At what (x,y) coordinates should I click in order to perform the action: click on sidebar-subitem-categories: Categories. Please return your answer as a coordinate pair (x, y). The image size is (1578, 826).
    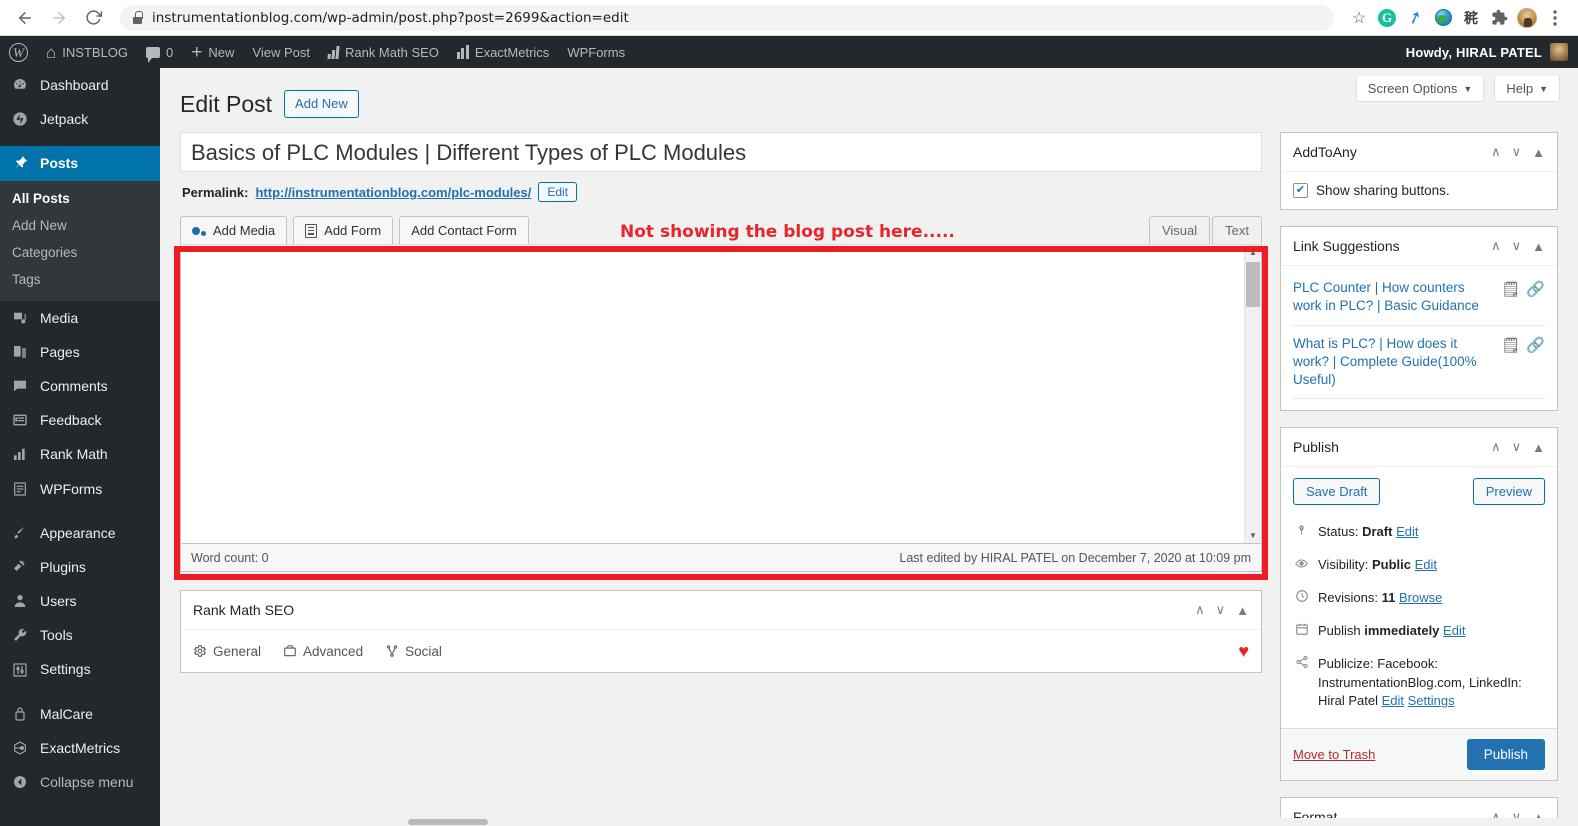
    Looking at the image, I should click on (80, 252).